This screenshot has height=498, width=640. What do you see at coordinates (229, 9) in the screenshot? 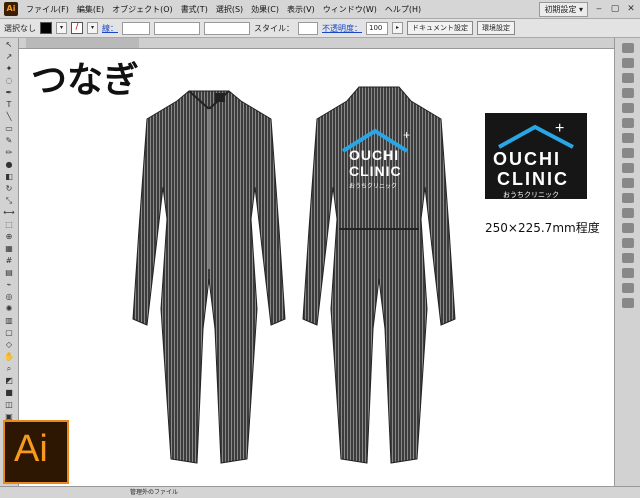
I see `menu-select: 選択(S)` at bounding box center [229, 9].